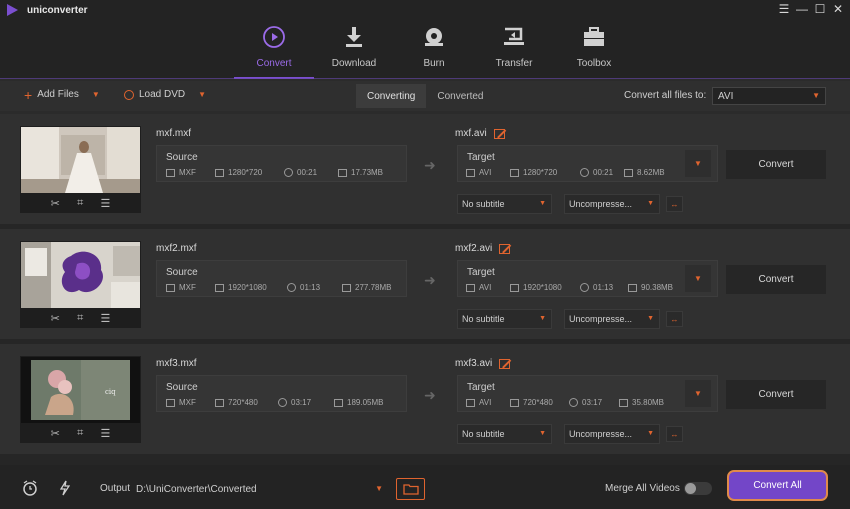 The width and height of the screenshot is (850, 509). I want to click on alarm-clock-icon, so click(30, 489).